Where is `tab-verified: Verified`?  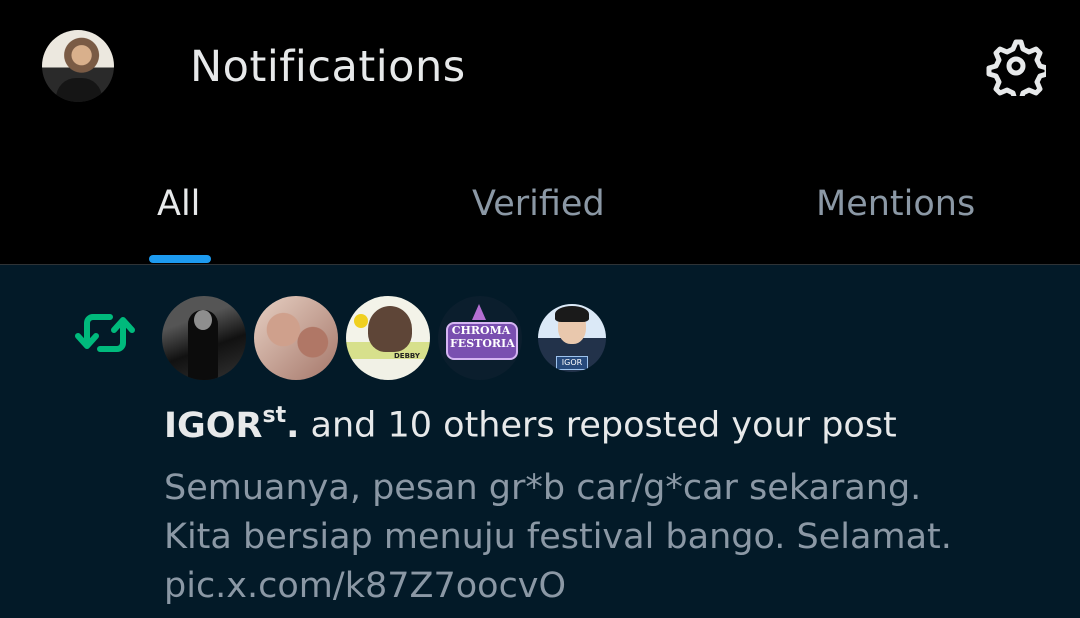 tab-verified: Verified is located at coordinates (538, 204).